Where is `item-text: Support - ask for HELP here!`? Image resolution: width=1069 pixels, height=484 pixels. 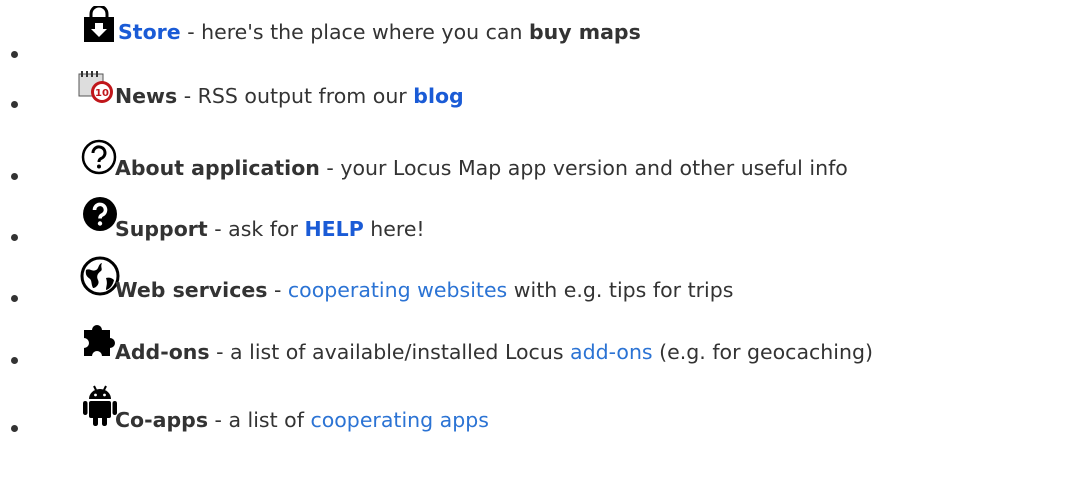
item-text: Support - ask for HELP here! is located at coordinates (270, 229).